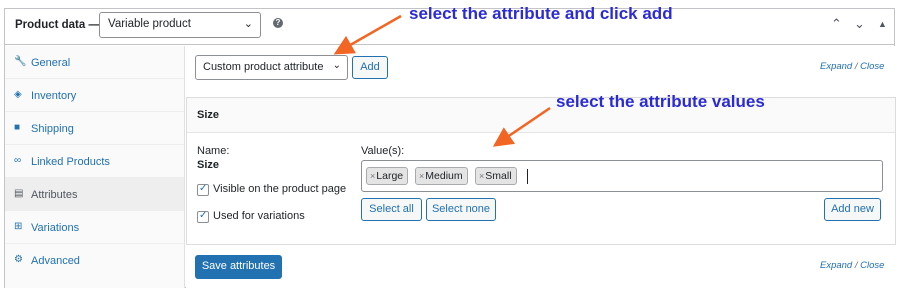  What do you see at coordinates (521, 126) in the screenshot?
I see `arrow-to-values` at bounding box center [521, 126].